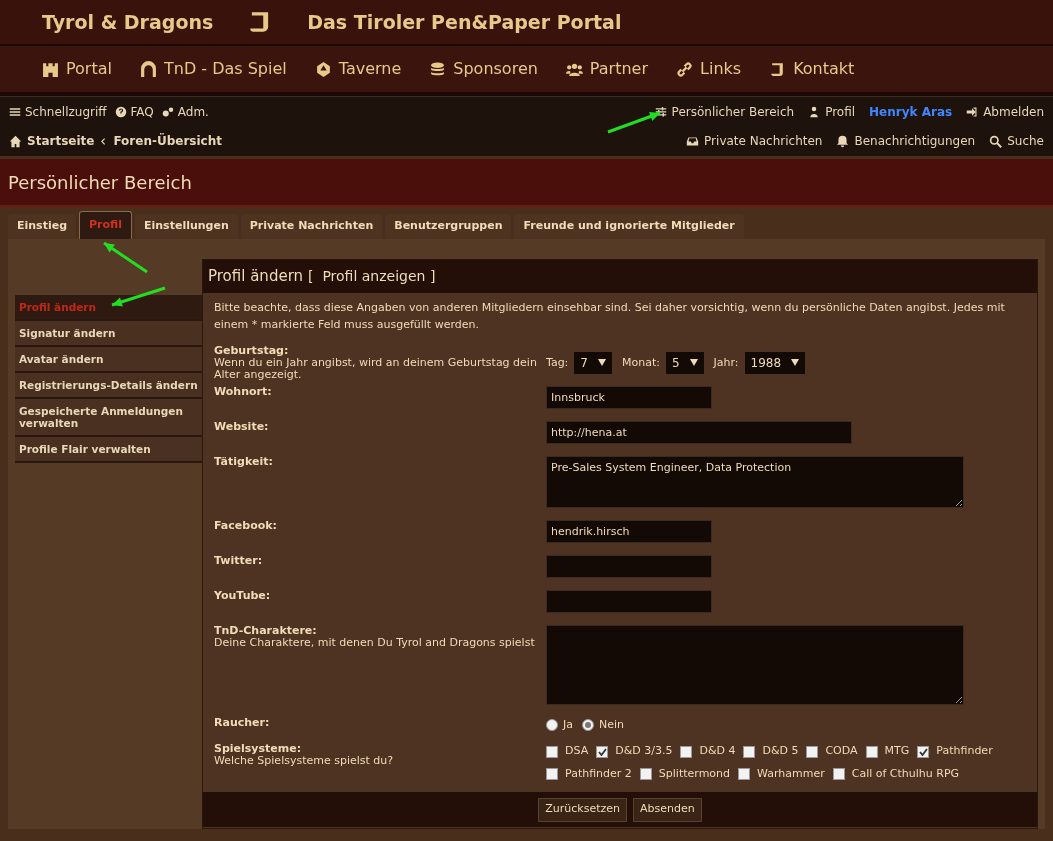  What do you see at coordinates (244, 461) in the screenshot?
I see `field-label: Tätigkeit:` at bounding box center [244, 461].